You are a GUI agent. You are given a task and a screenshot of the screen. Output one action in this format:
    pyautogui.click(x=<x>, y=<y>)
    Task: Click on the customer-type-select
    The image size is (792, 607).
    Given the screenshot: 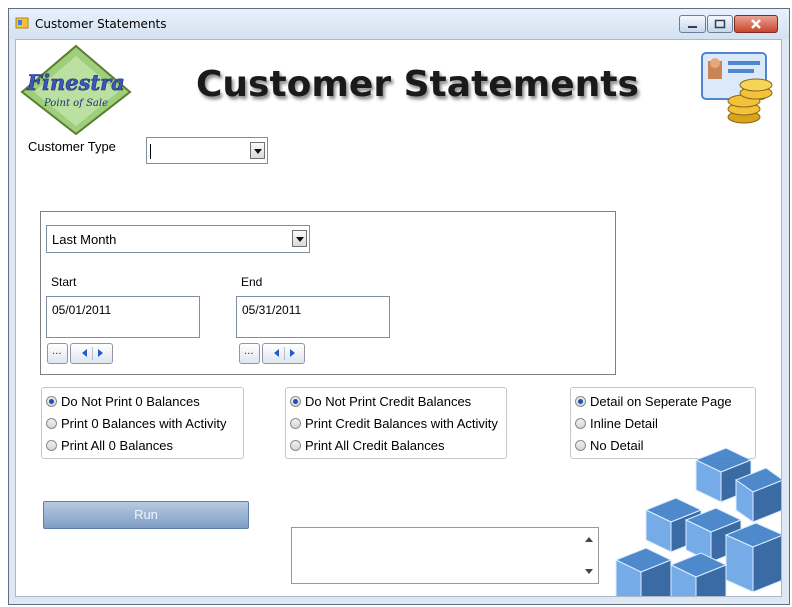 What is the action you would take?
    pyautogui.click(x=207, y=150)
    